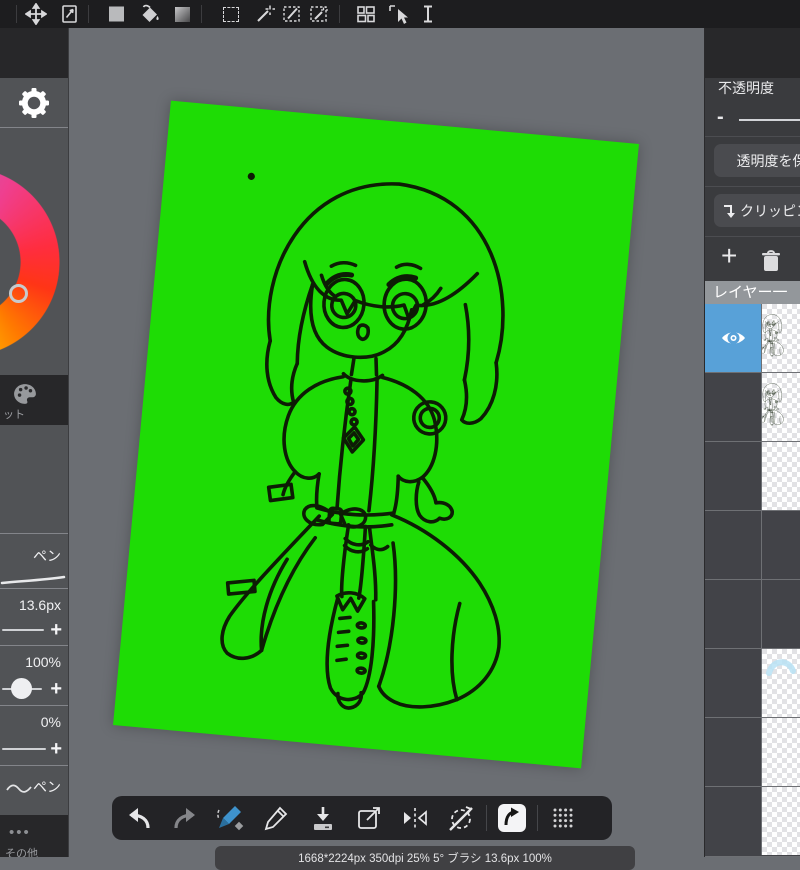  I want to click on min-width-section: 0% +, so click(34, 735).